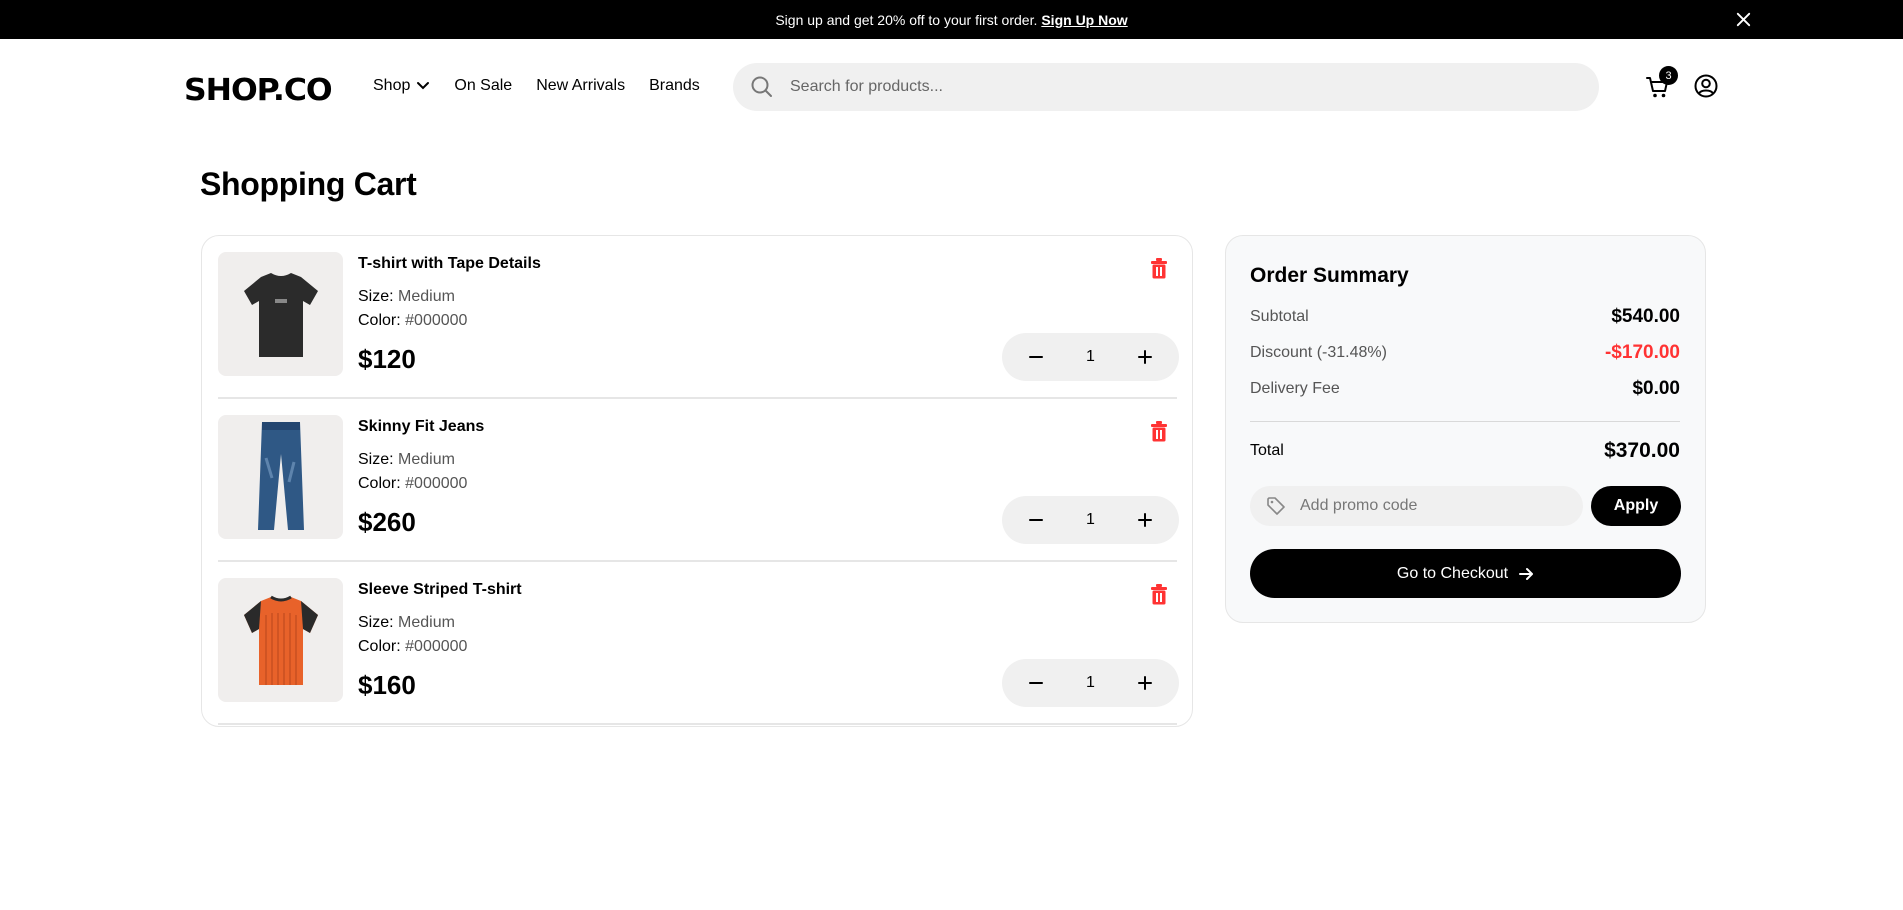  Describe the element at coordinates (449, 264) in the screenshot. I see `product-name: T-shirt with Tape Details` at that location.